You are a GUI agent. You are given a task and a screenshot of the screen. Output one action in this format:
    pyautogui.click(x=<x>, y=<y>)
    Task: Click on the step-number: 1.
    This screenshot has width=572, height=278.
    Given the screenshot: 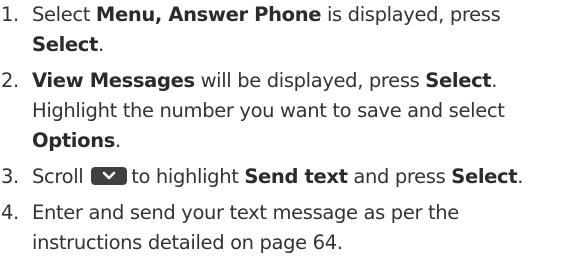 What is the action you would take?
    pyautogui.click(x=10, y=14)
    